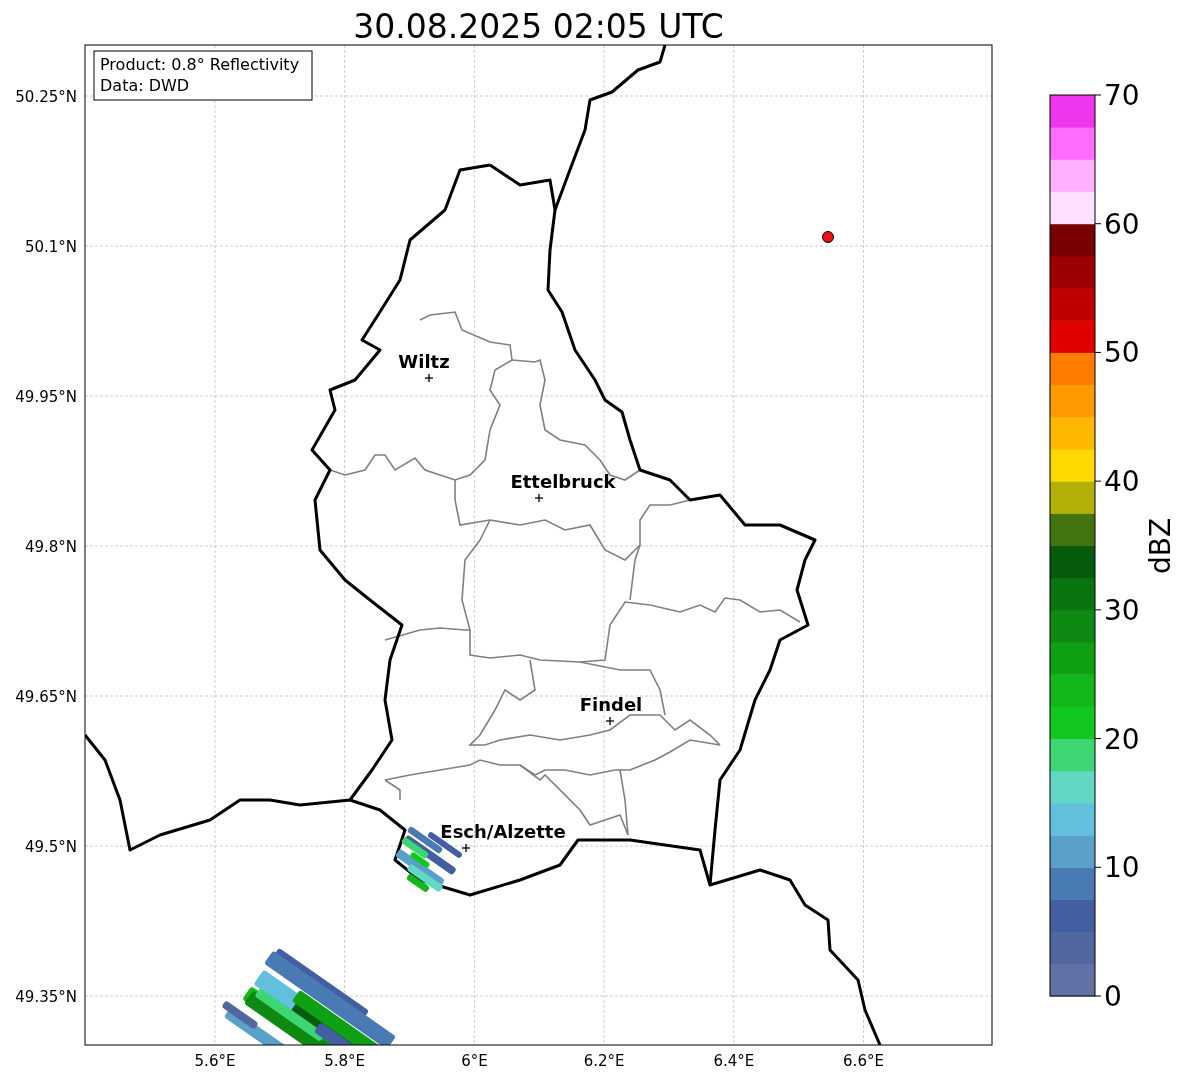 The width and height of the screenshot is (1184, 1081). Describe the element at coordinates (145, 85) in the screenshot. I see `info-text: Data: DWD` at that location.